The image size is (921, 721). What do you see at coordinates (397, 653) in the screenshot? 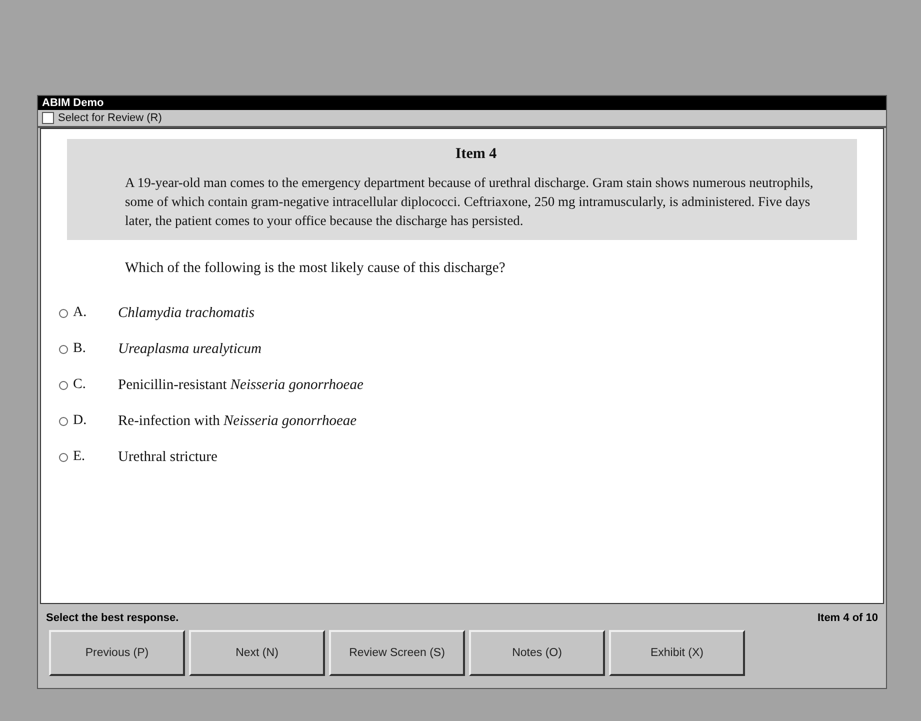
I see `nav-button: Review Screen (S)` at bounding box center [397, 653].